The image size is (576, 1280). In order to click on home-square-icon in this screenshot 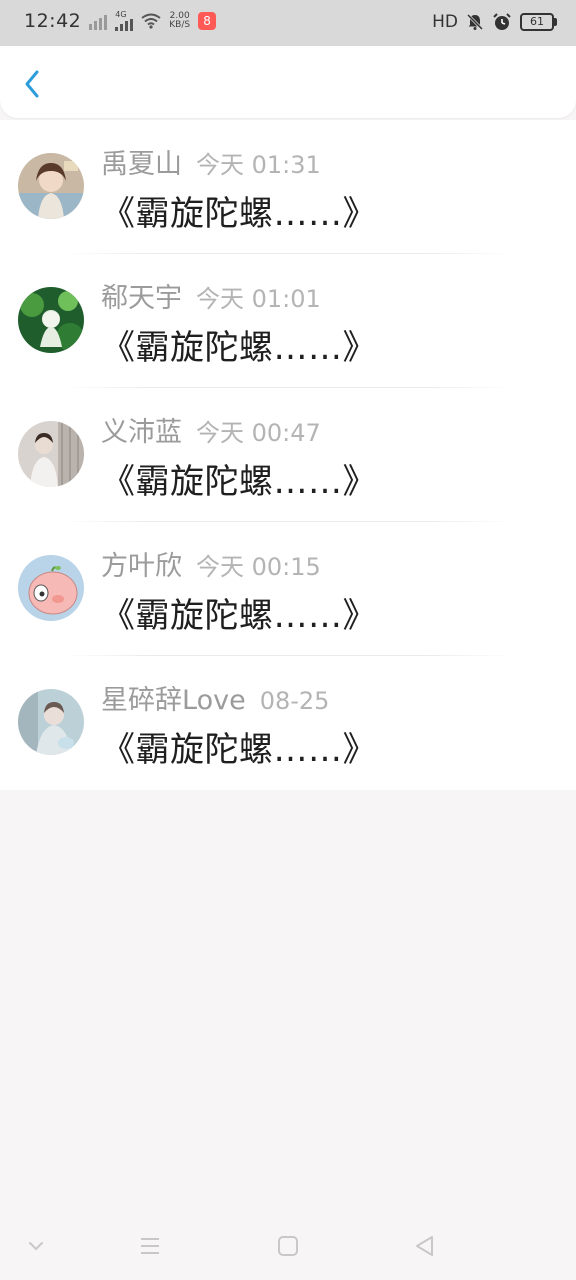, I will do `click(288, 1246)`.